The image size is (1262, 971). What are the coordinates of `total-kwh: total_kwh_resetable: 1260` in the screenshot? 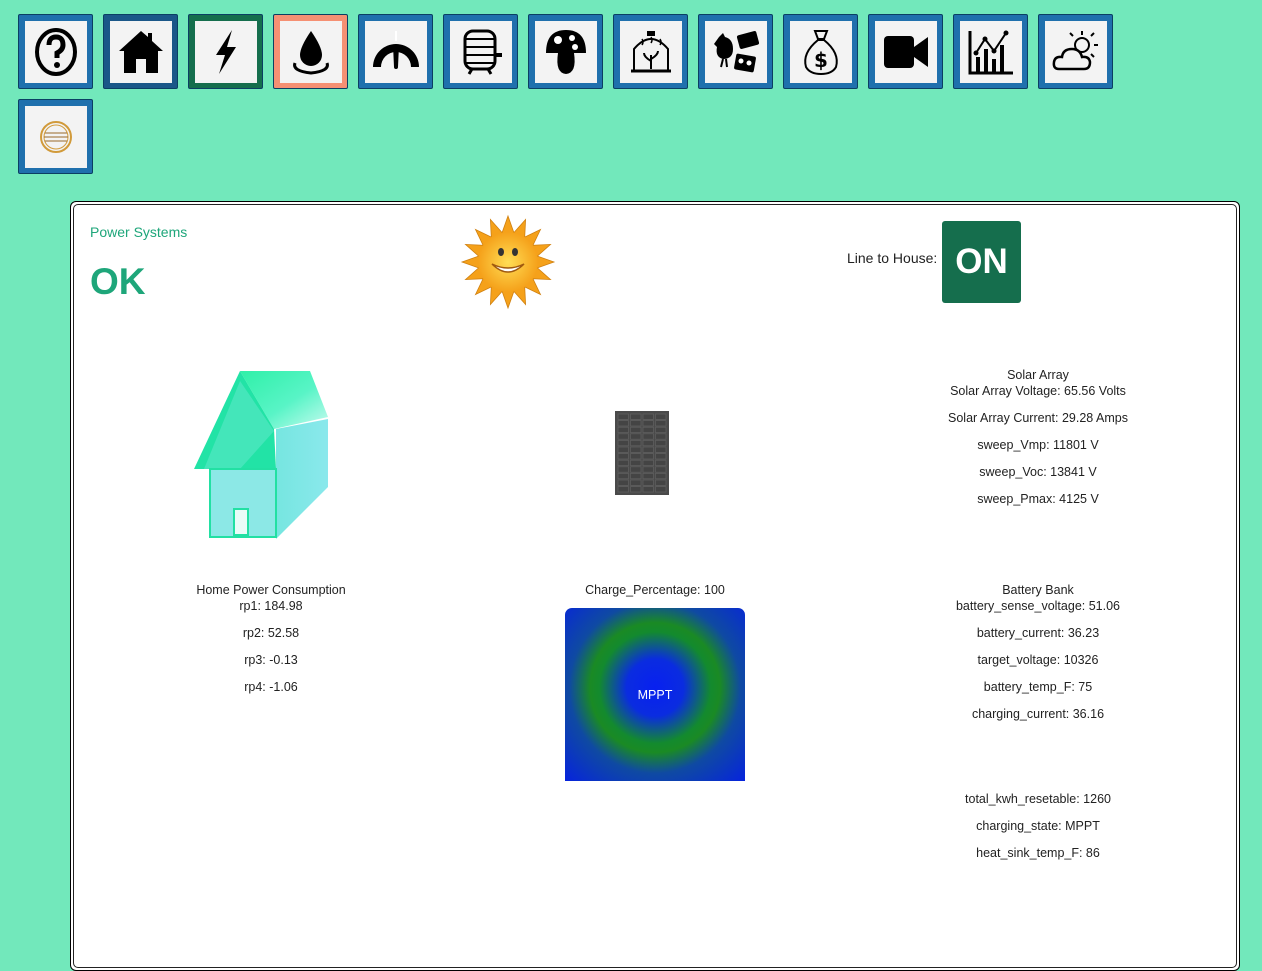 It's located at (1038, 799).